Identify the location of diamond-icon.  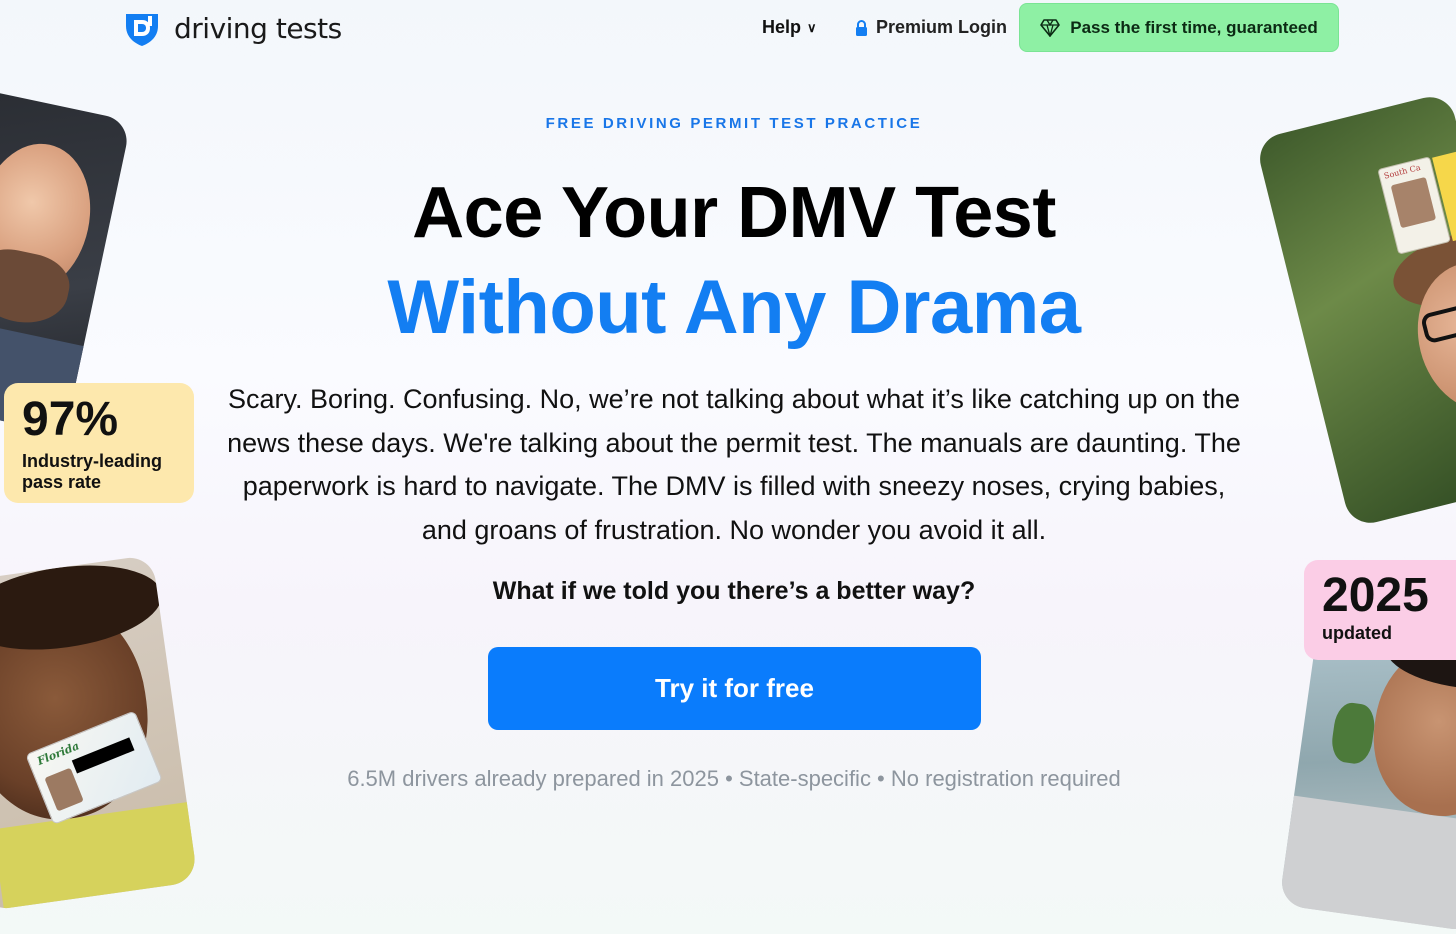
(1050, 27).